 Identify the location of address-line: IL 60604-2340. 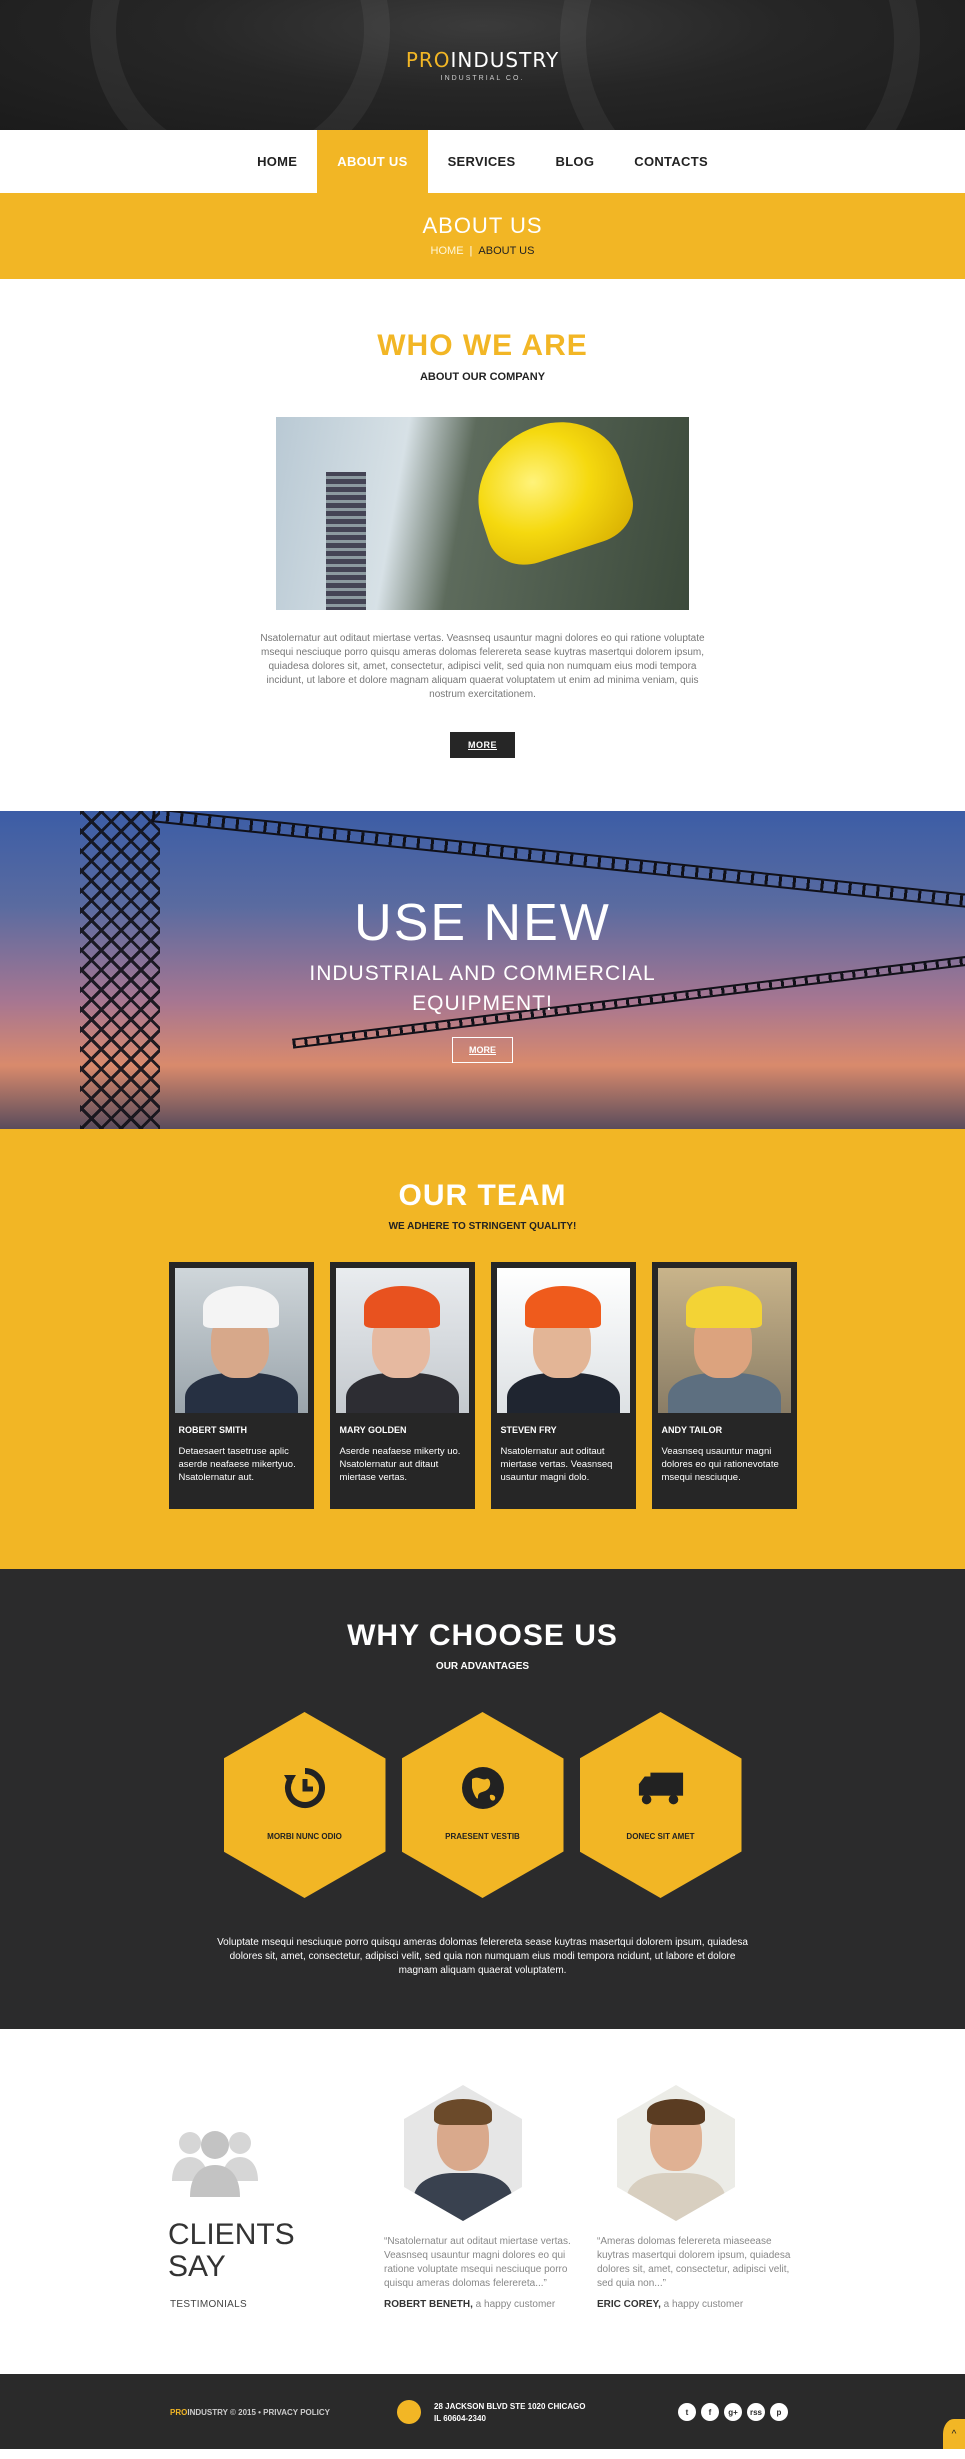
(460, 2418).